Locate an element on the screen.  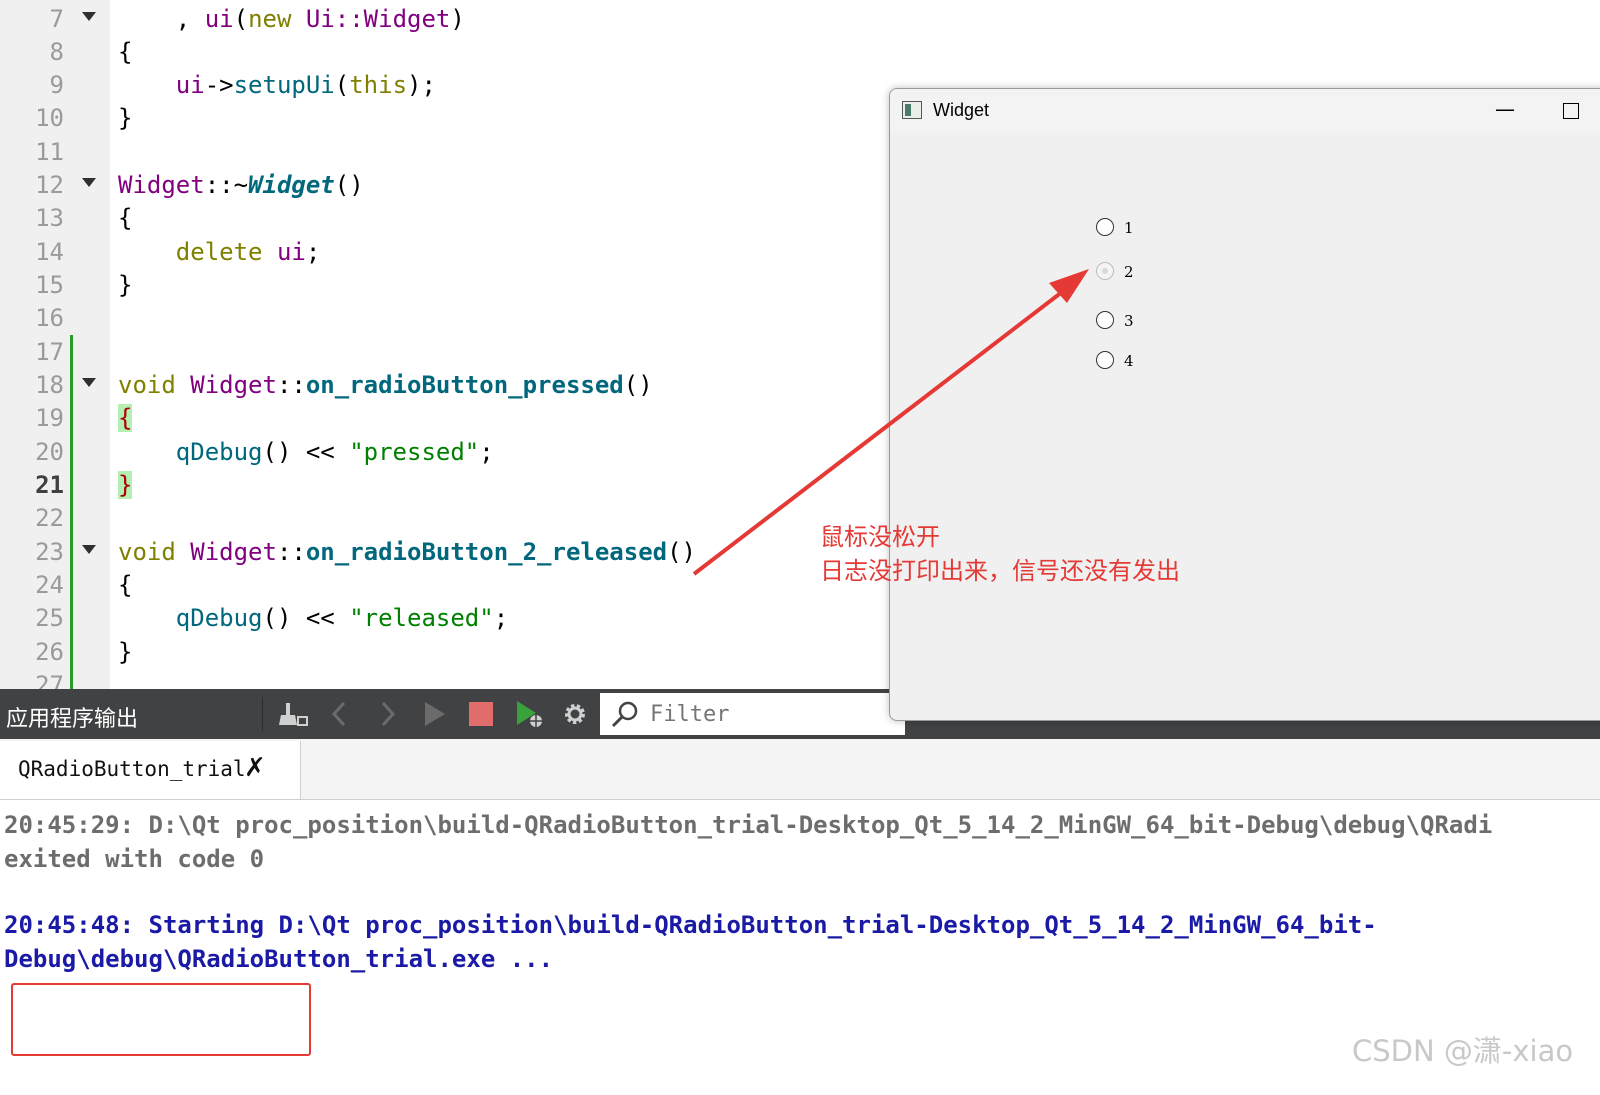
code-line-26: } is located at coordinates (125, 652).